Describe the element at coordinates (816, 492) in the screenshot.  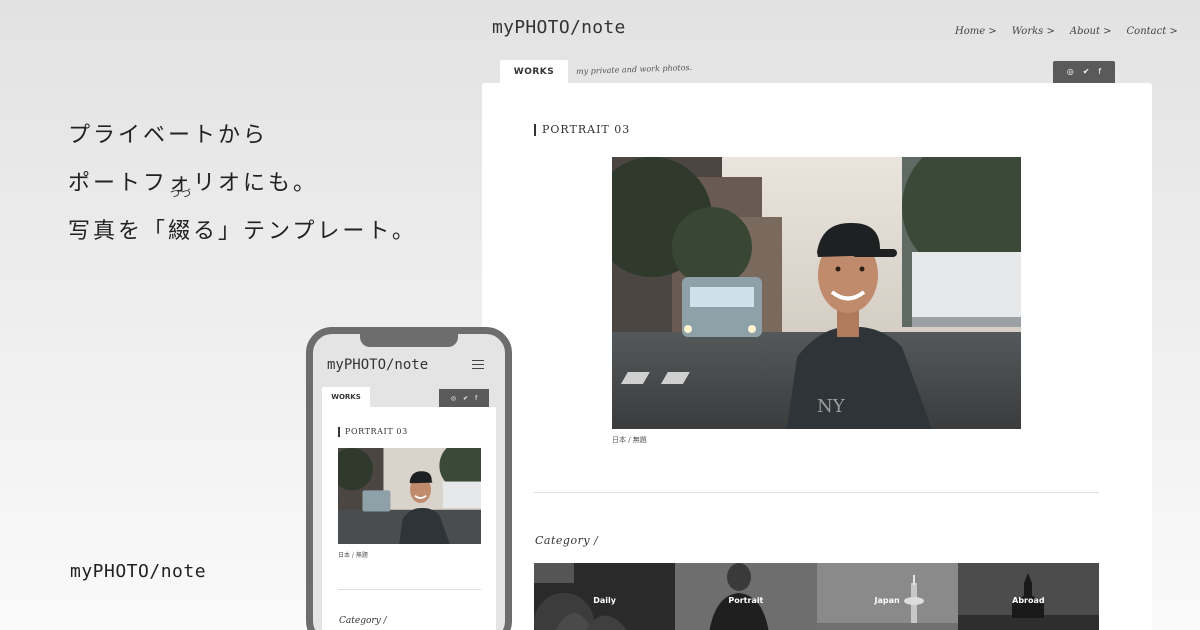
I see `section-divider` at that location.